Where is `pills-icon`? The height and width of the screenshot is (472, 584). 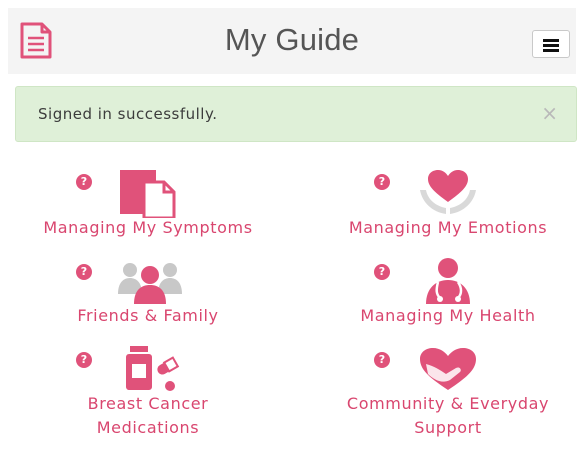
pills-icon is located at coordinates (153, 368).